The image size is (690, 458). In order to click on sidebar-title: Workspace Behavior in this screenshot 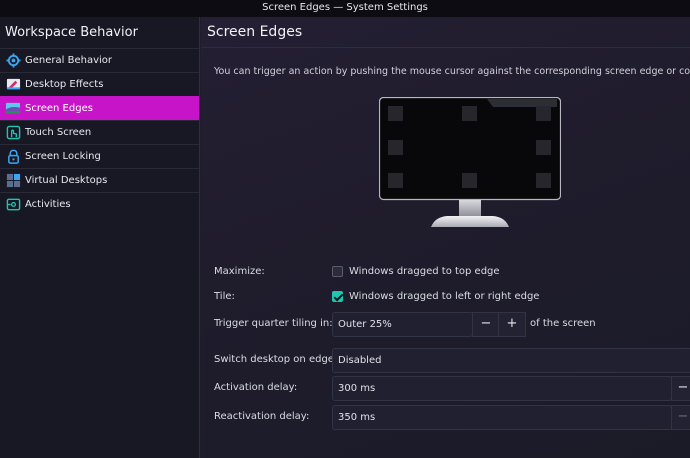, I will do `click(71, 32)`.